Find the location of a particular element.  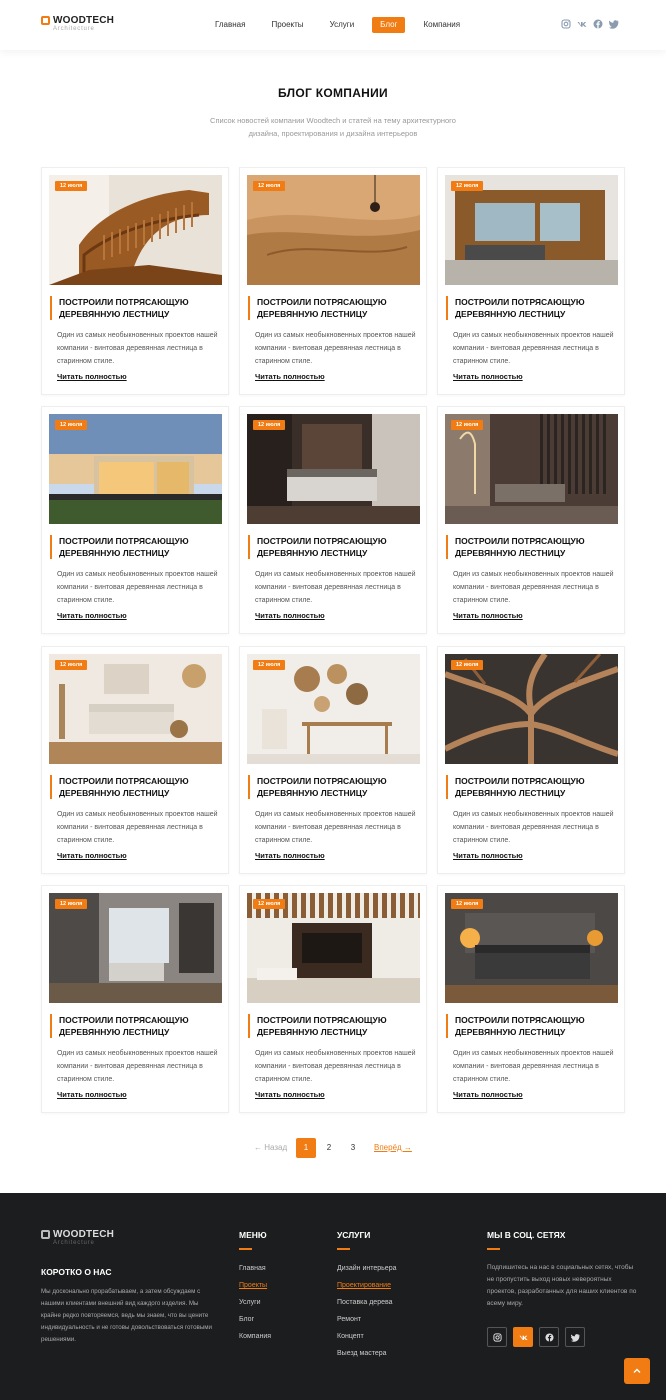

footer-facebook-button is located at coordinates (549, 1337).